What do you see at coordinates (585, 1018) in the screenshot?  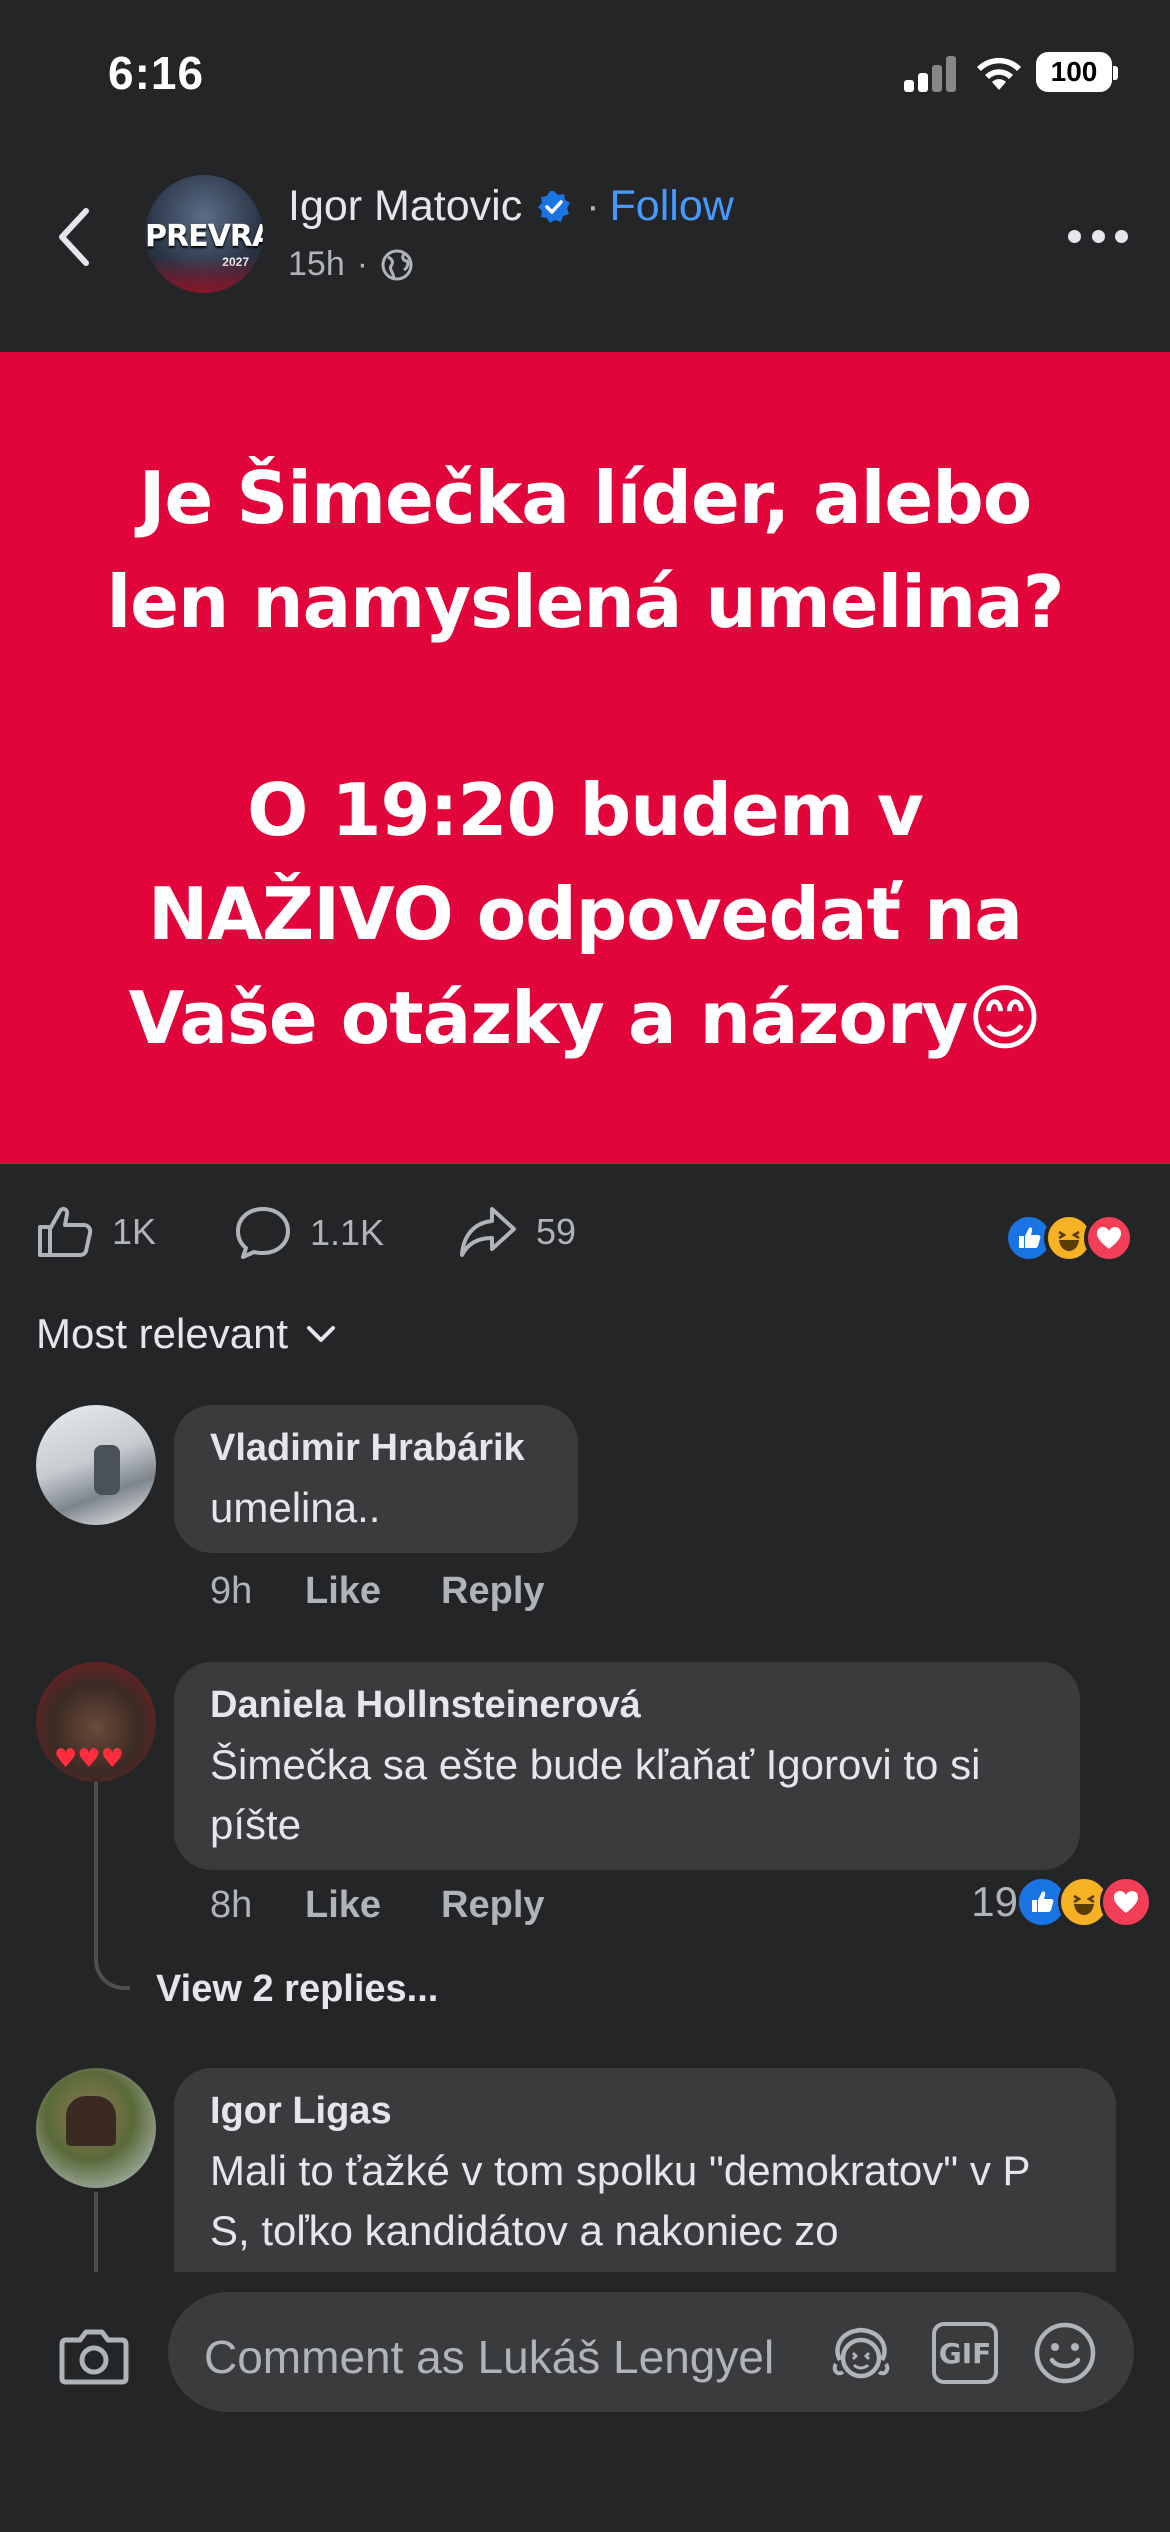 I see `banner-text-line: Vaše otázky a názory😊` at bounding box center [585, 1018].